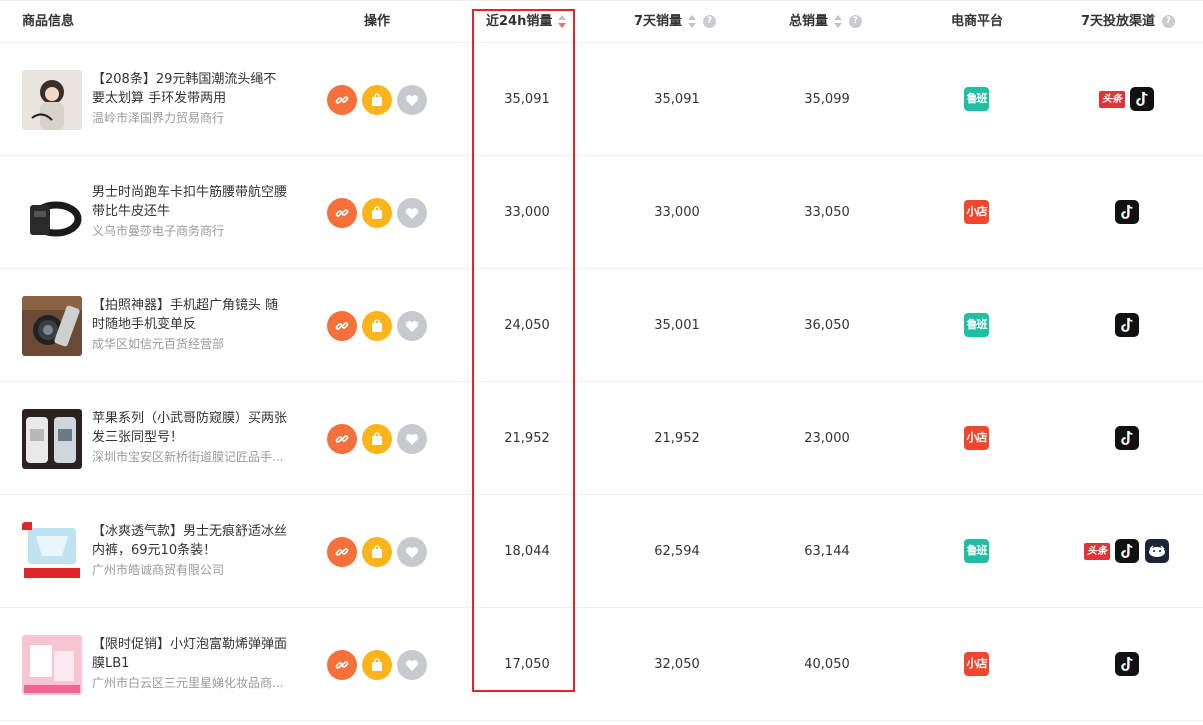 The height and width of the screenshot is (725, 1203). I want to click on col-channels-7d-label: 7天投放渠道, so click(1118, 21).